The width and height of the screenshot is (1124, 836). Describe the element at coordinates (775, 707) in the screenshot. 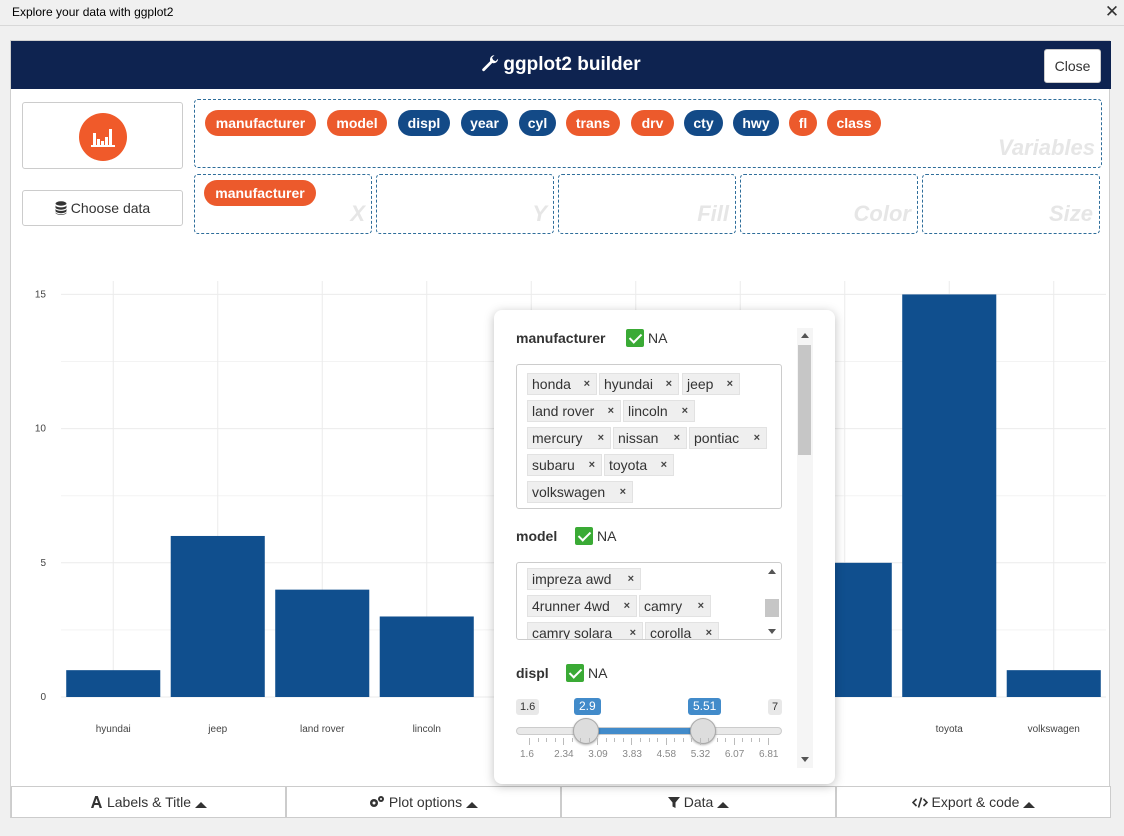

I see `displ-max-label: 7` at that location.